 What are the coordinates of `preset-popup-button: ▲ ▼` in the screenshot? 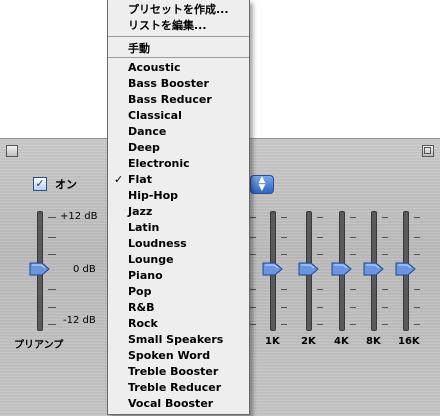 It's located at (262, 184).